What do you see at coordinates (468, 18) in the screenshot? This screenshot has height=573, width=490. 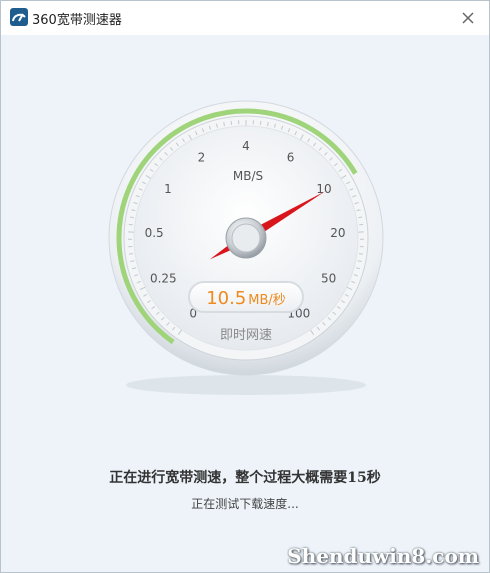 I see `close-icon` at bounding box center [468, 18].